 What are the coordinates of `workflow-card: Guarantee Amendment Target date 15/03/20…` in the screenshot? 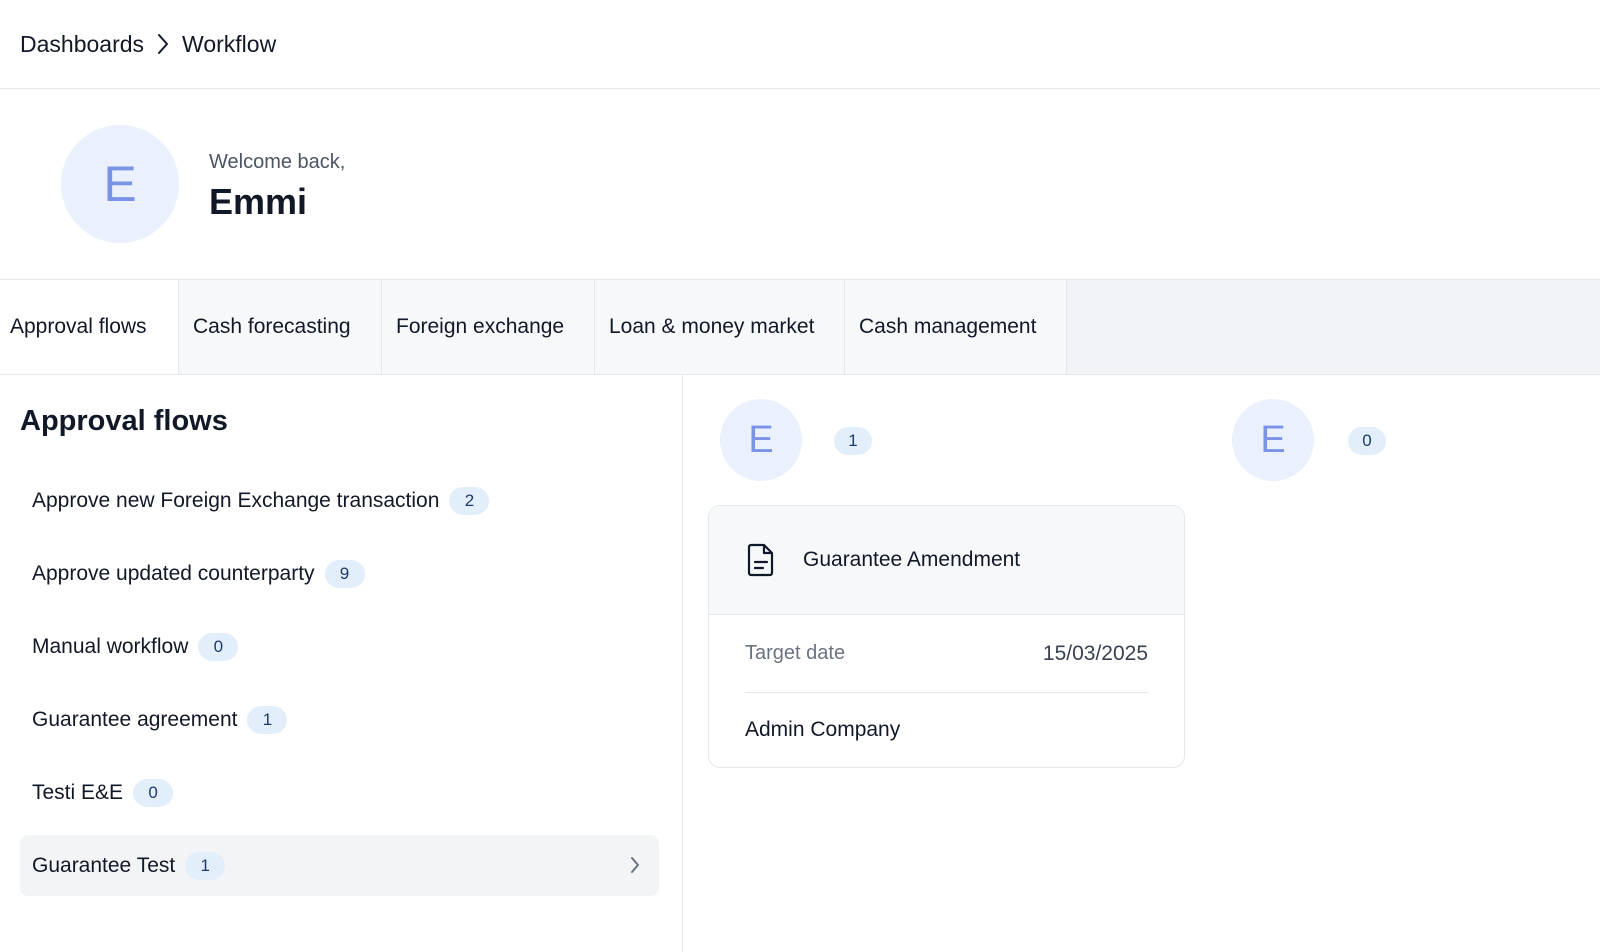 It's located at (946, 636).